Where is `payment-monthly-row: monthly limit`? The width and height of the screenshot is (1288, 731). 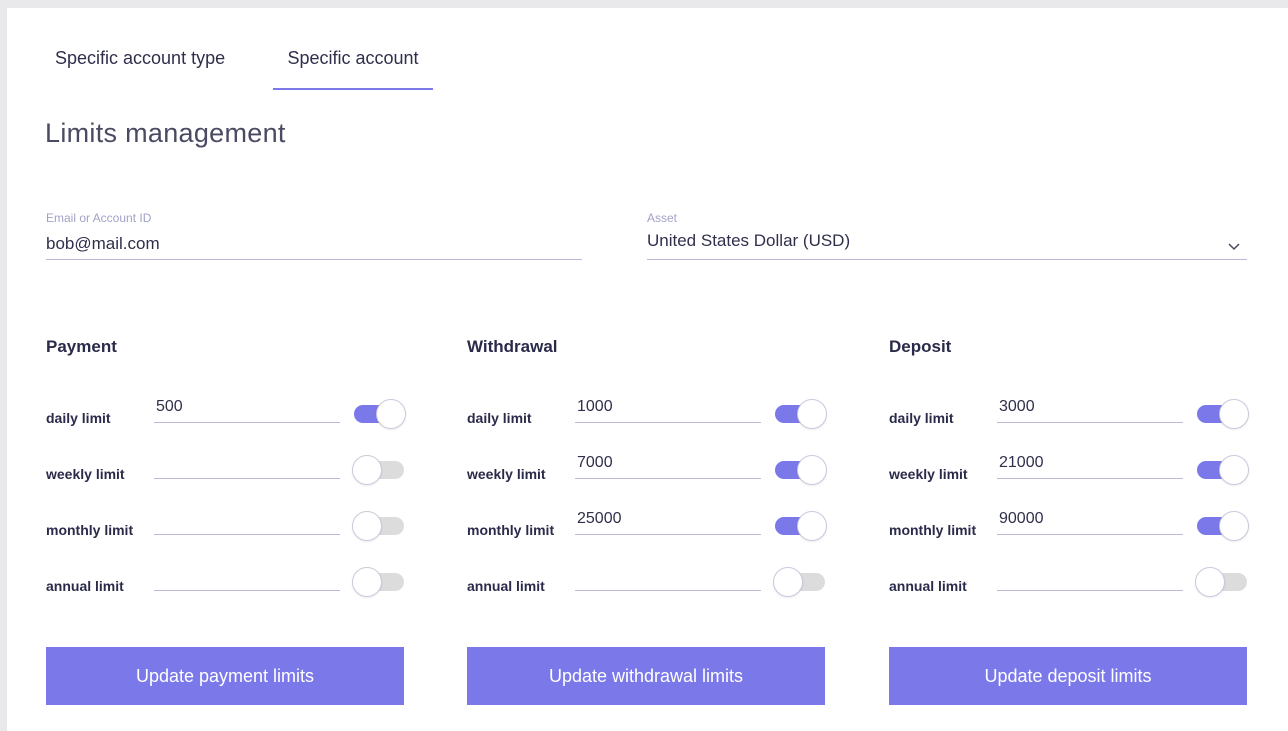 payment-monthly-row: monthly limit is located at coordinates (225, 532).